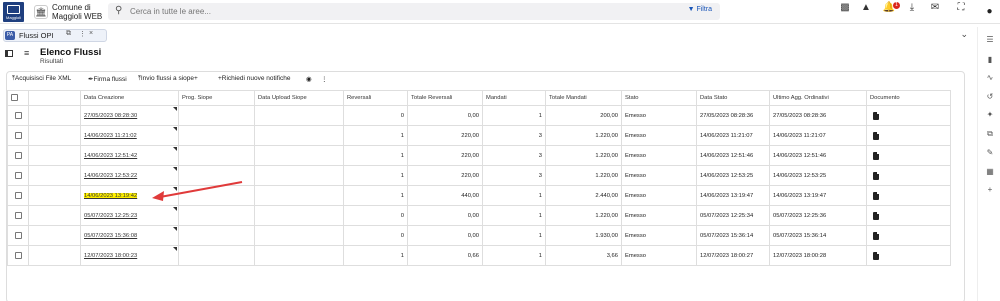 The height and width of the screenshot is (301, 1000). Describe the element at coordinates (254, 78) in the screenshot. I see `request-notifications-button: +Richiedi nuove notifiche` at that location.